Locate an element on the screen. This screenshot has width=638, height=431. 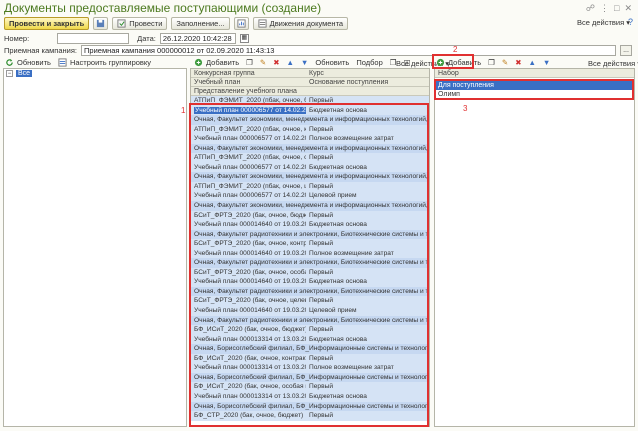
refresh-icon is located at coordinates (9, 62).